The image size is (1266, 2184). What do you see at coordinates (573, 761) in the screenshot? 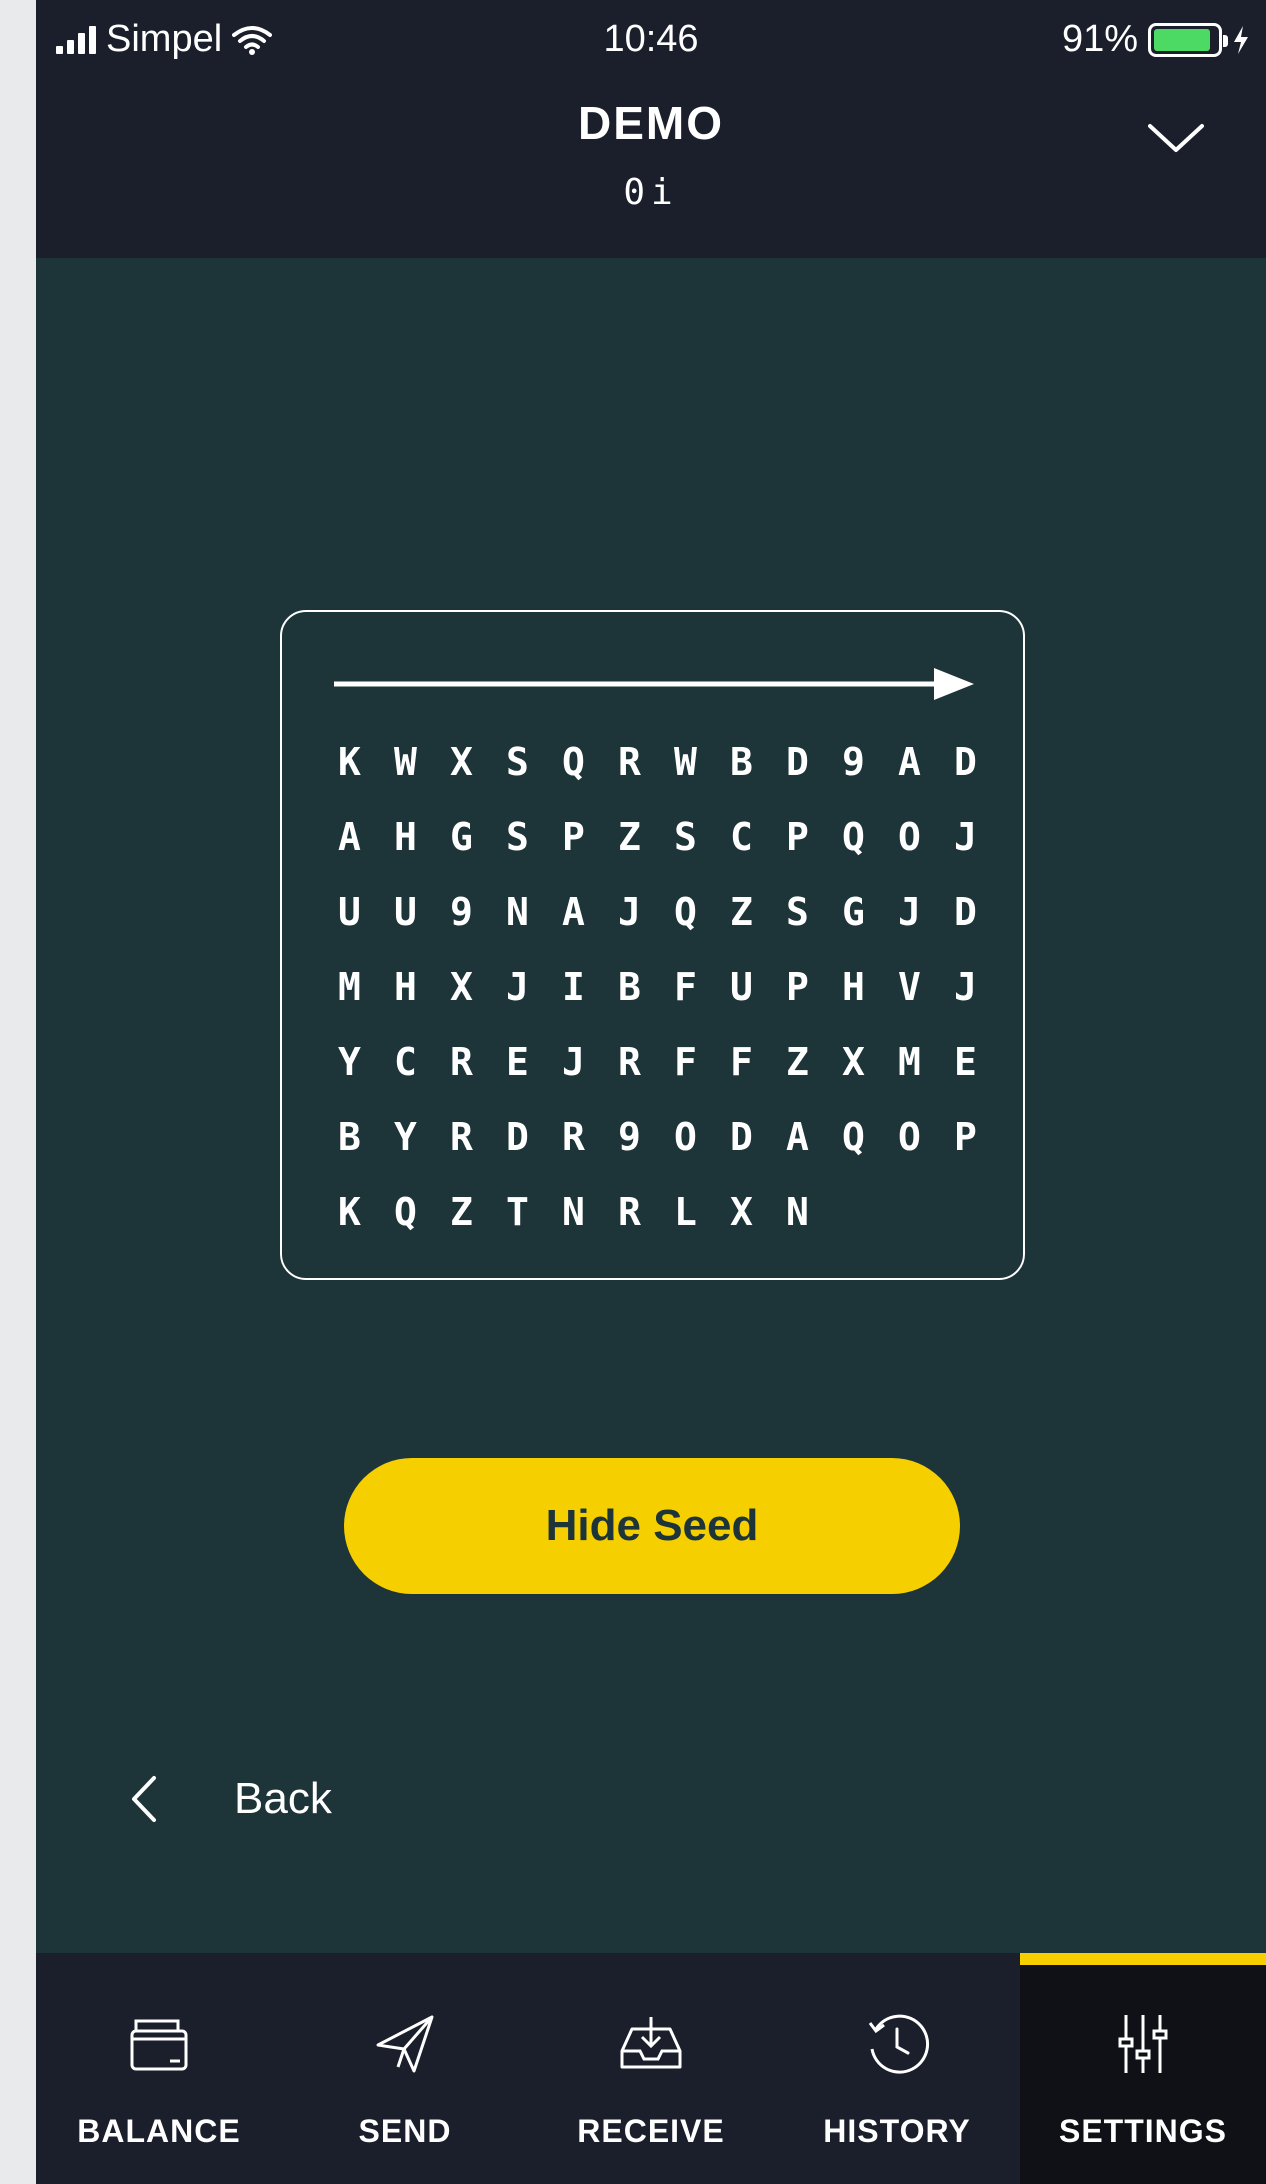
I see `seed-group: SQR` at bounding box center [573, 761].